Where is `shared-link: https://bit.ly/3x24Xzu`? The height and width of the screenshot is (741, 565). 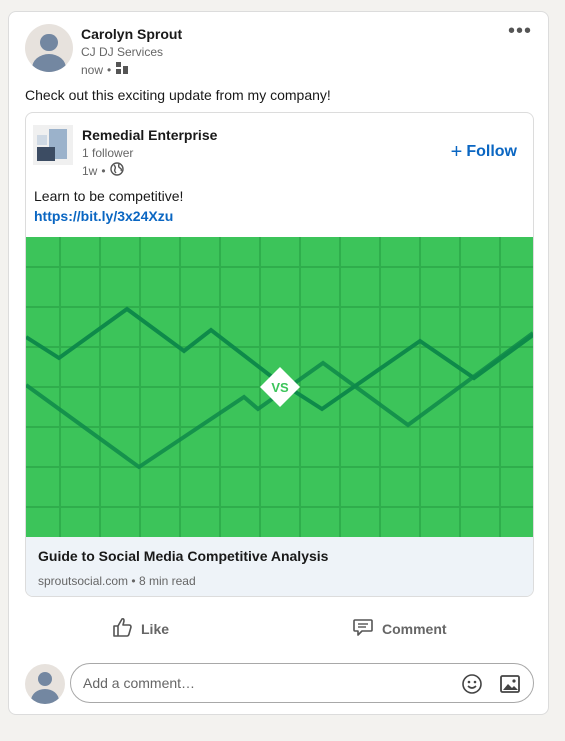 shared-link: https://bit.ly/3x24Xzu is located at coordinates (103, 216).